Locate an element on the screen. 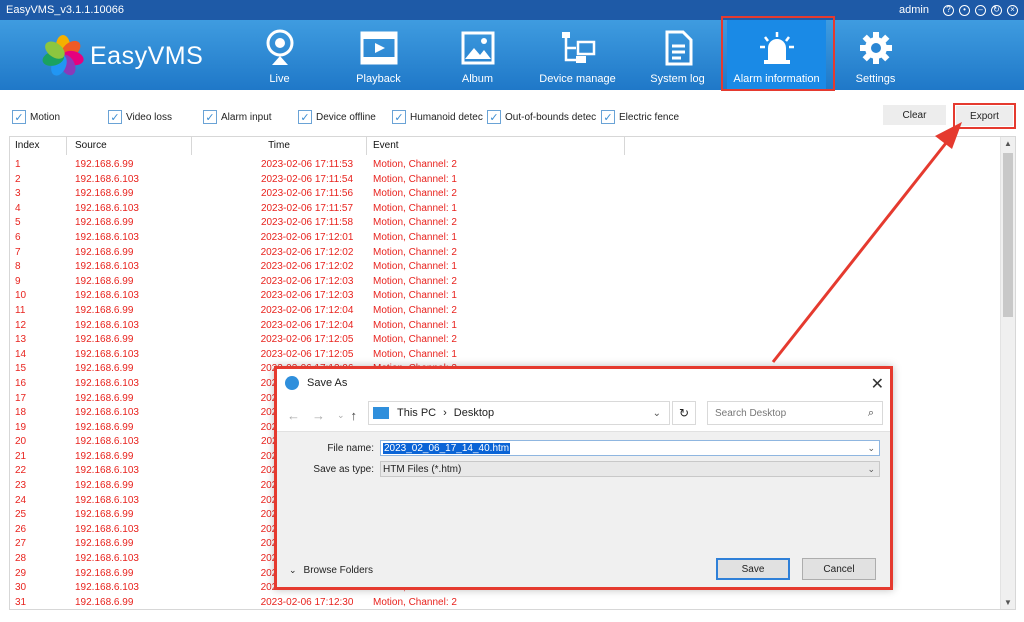  window-title: EasyVMS_v3.1.1.10066 is located at coordinates (65, 10).